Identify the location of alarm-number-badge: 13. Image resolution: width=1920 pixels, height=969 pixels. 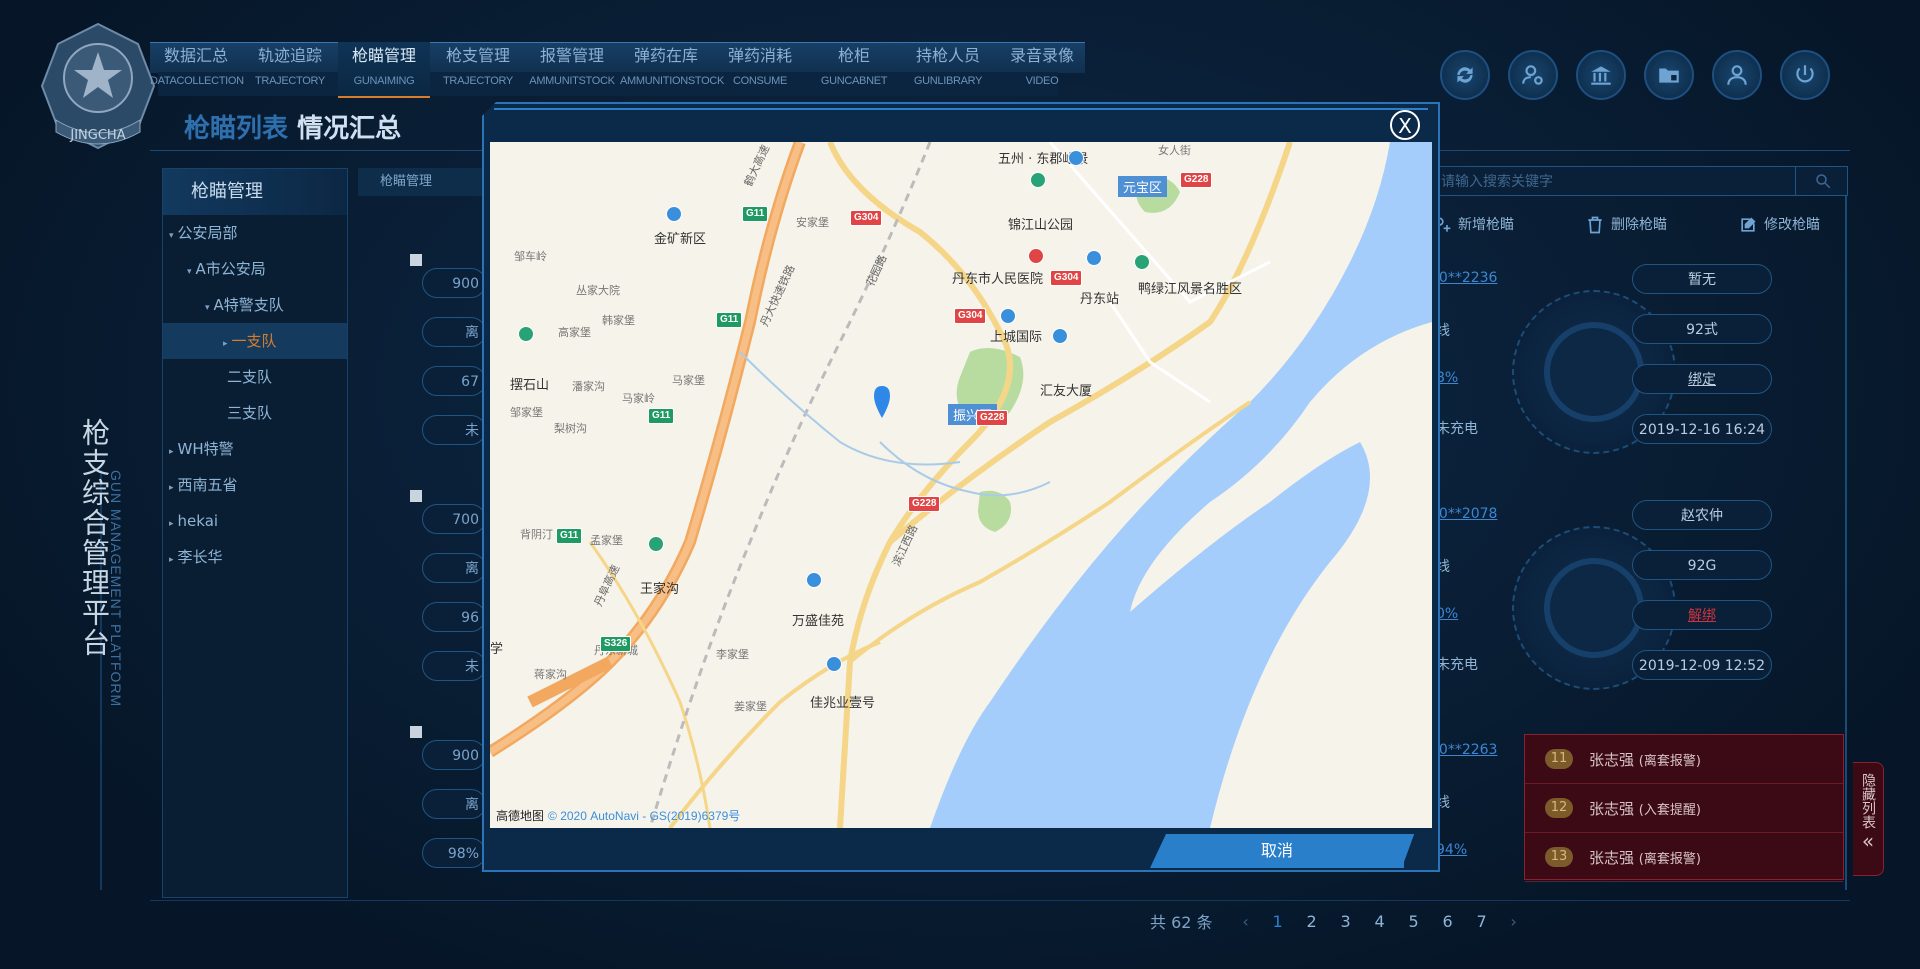
(1559, 857).